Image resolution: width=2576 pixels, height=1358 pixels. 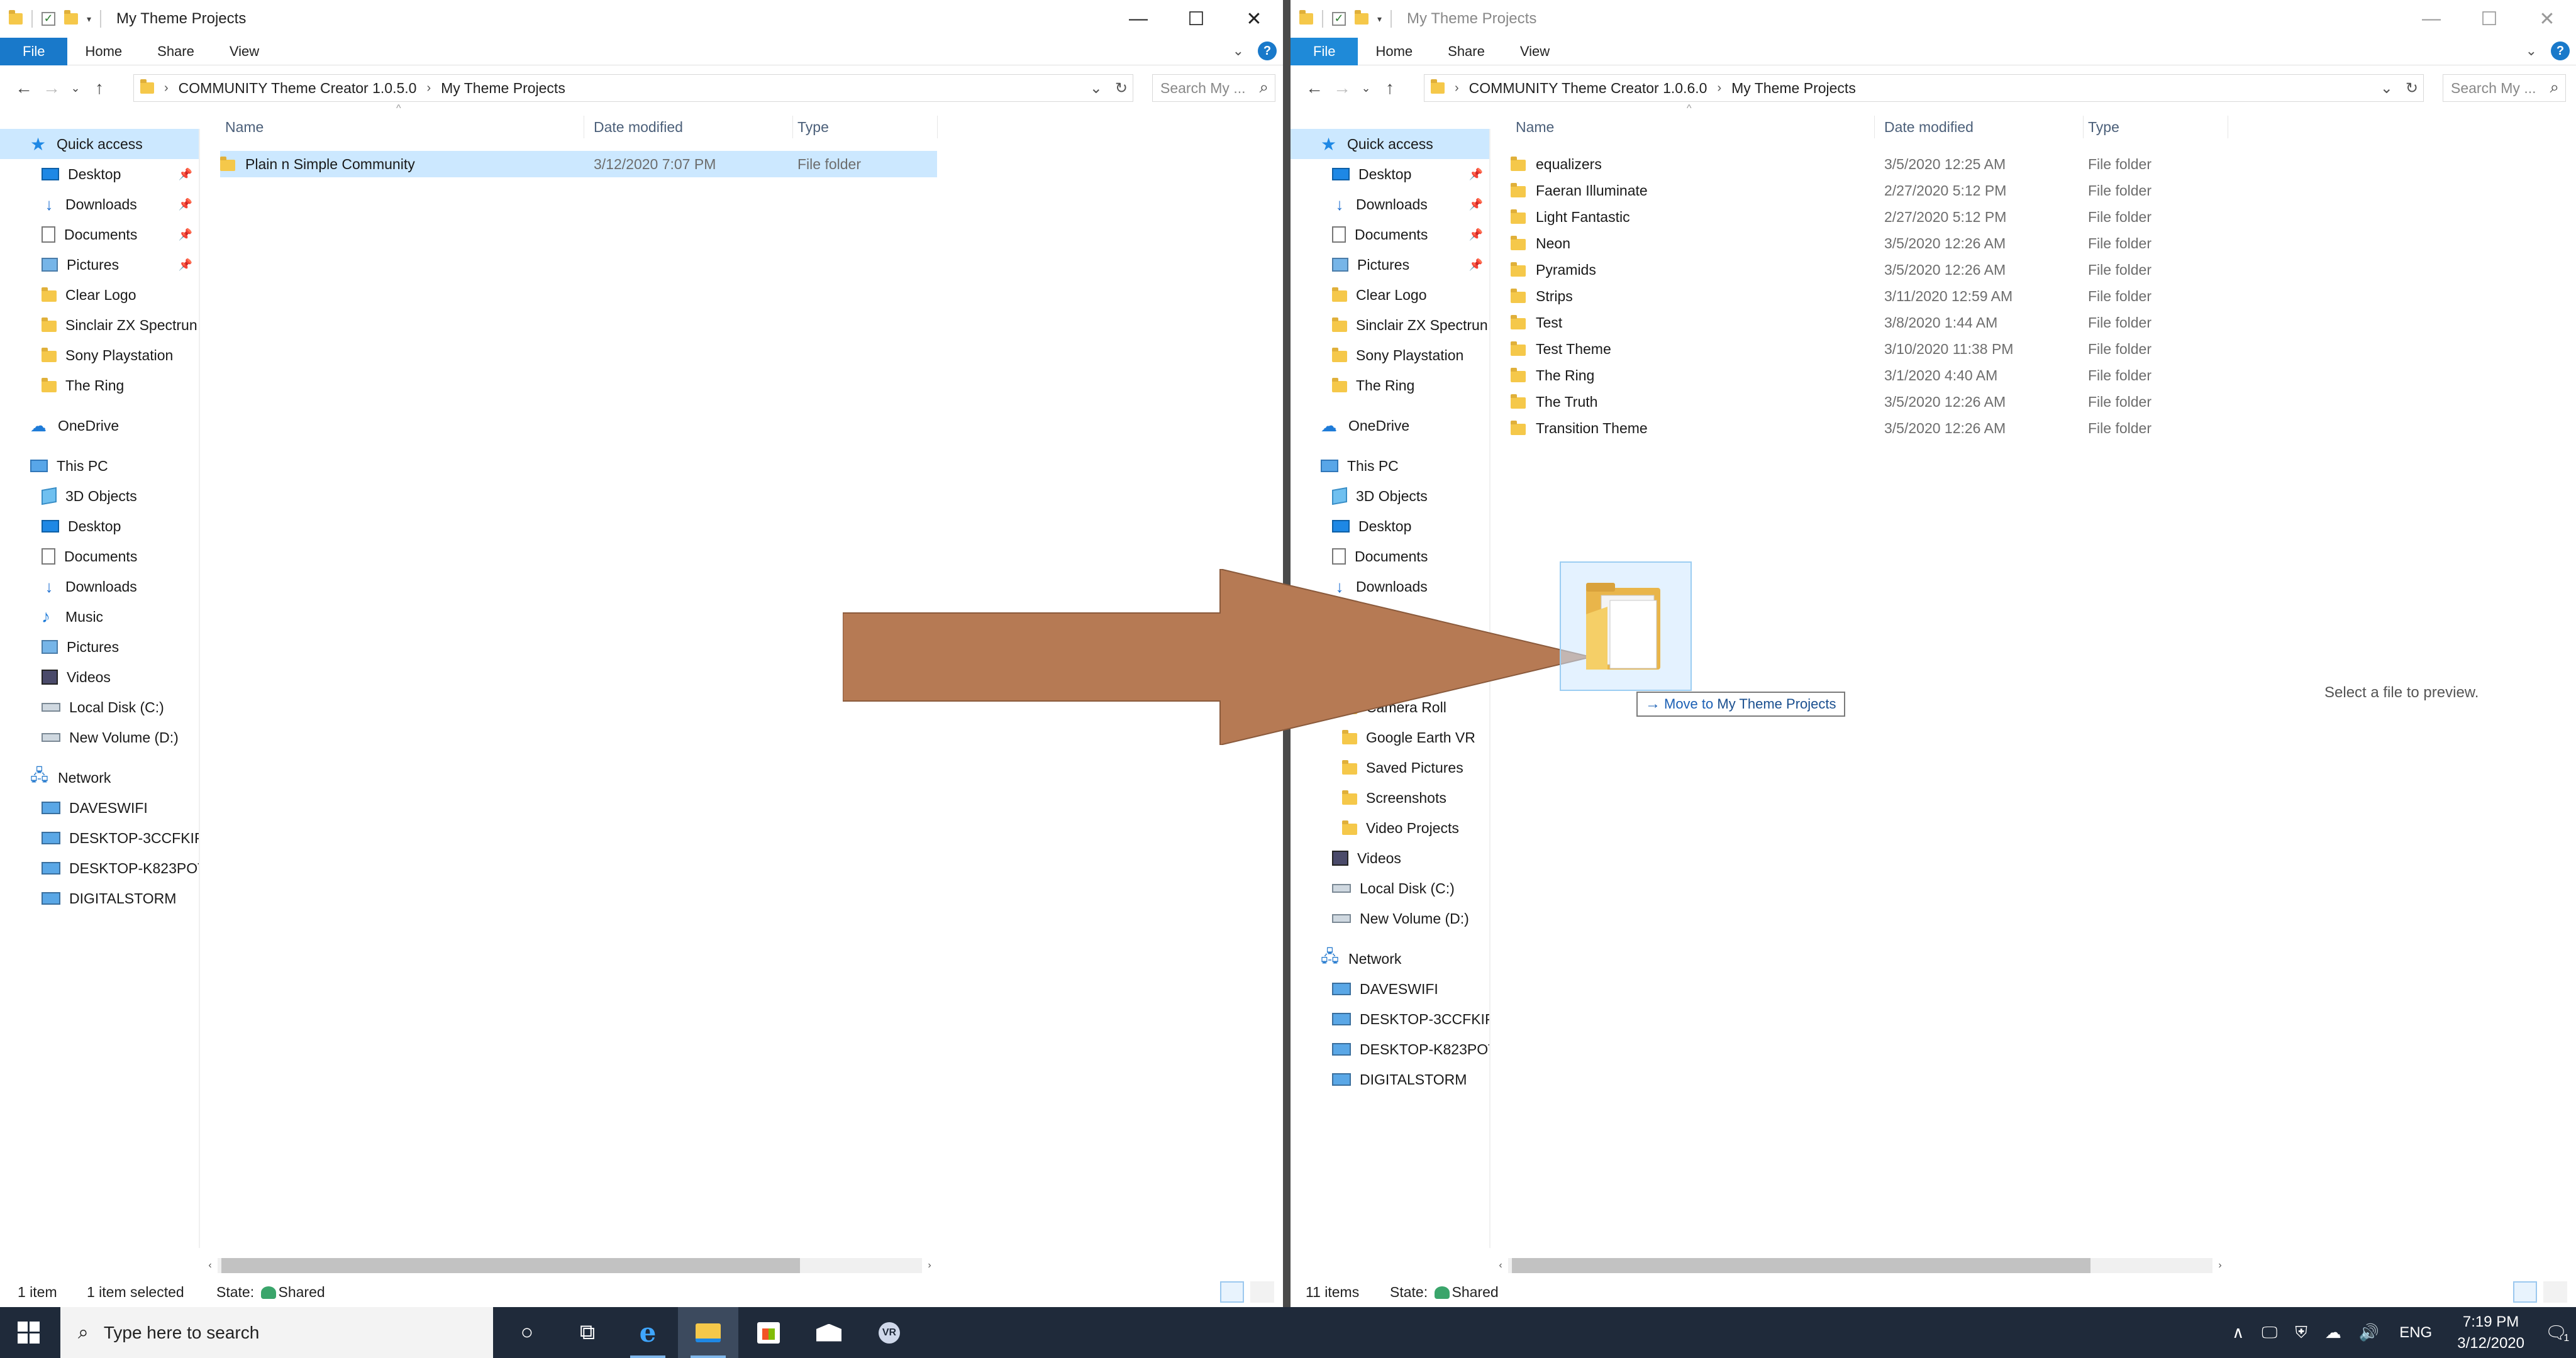 What do you see at coordinates (1339, 19) in the screenshot?
I see `properties-icon: ✓` at bounding box center [1339, 19].